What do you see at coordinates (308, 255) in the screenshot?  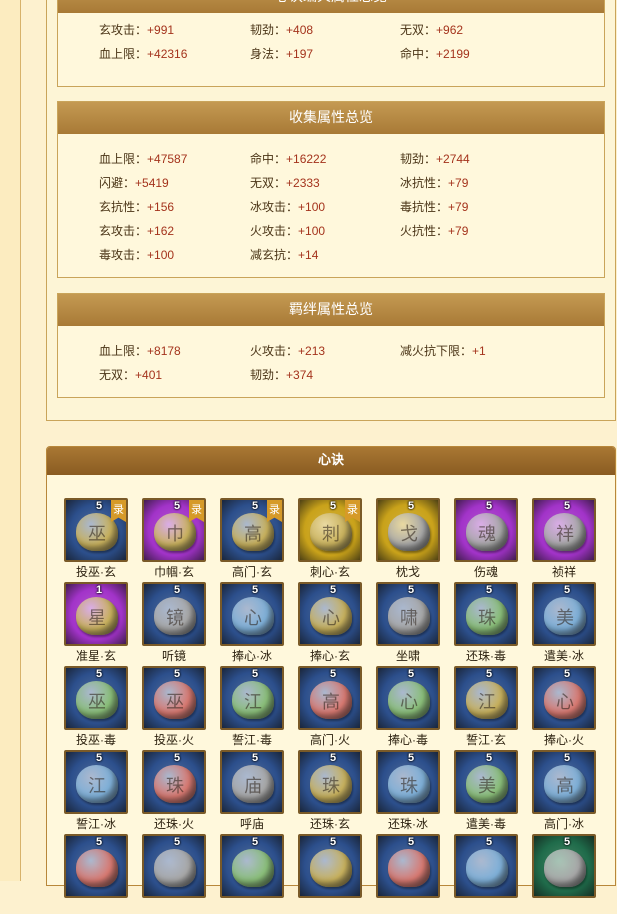 I see `attribute-value: +14` at bounding box center [308, 255].